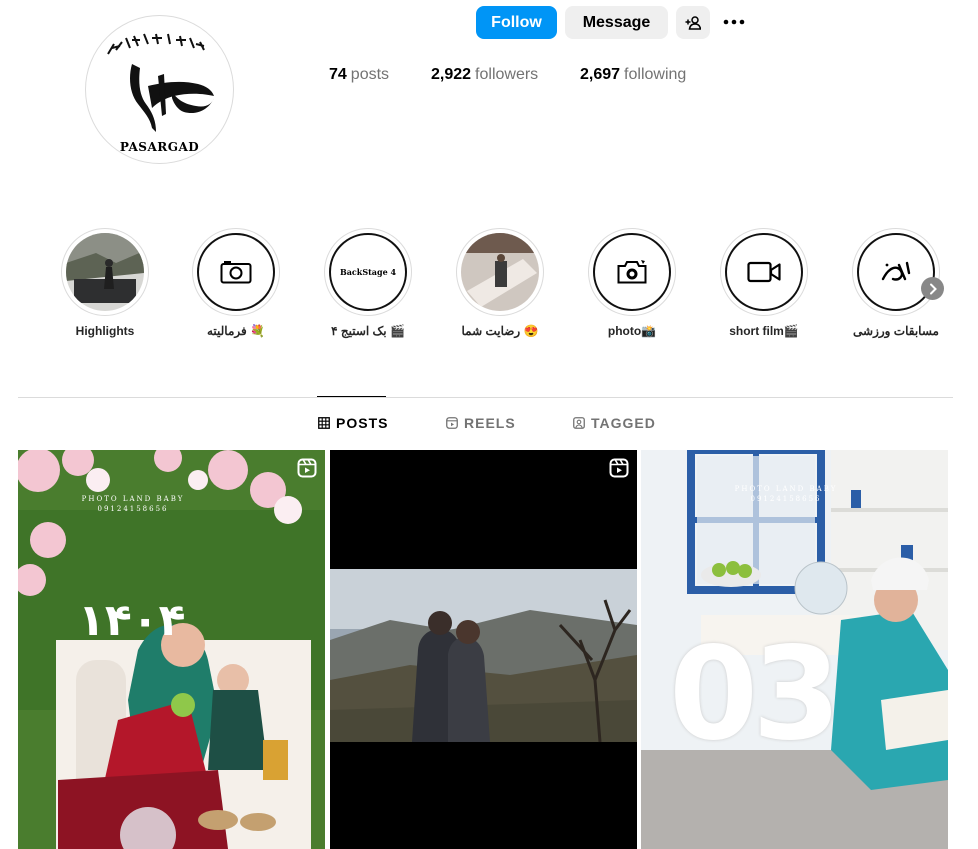 The height and width of the screenshot is (849, 978). I want to click on tab-posts: POSTS, so click(353, 423).